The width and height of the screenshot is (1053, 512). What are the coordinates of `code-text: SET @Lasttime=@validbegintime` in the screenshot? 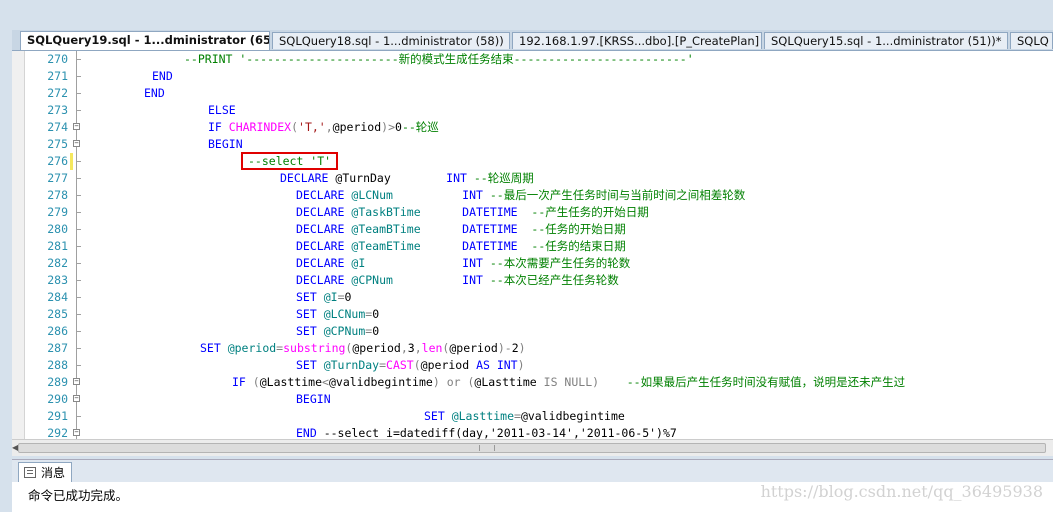 It's located at (524, 416).